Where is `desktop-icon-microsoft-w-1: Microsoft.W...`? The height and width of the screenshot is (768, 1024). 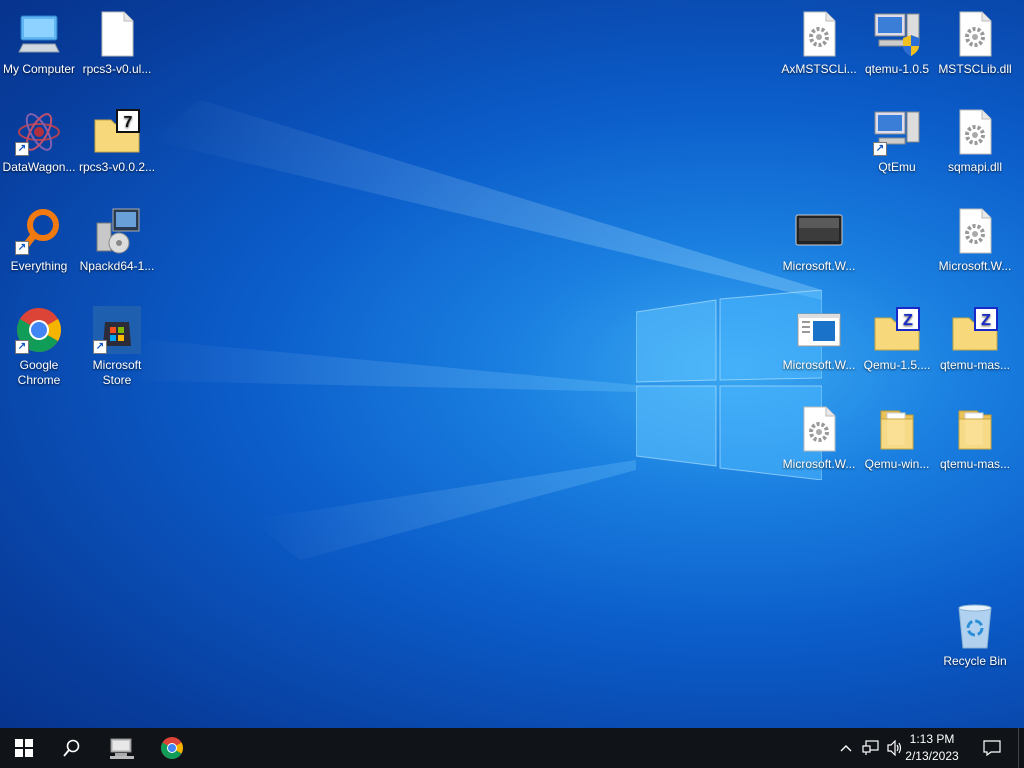
desktop-icon-microsoft-w-1: Microsoft.W... is located at coordinates (819, 245).